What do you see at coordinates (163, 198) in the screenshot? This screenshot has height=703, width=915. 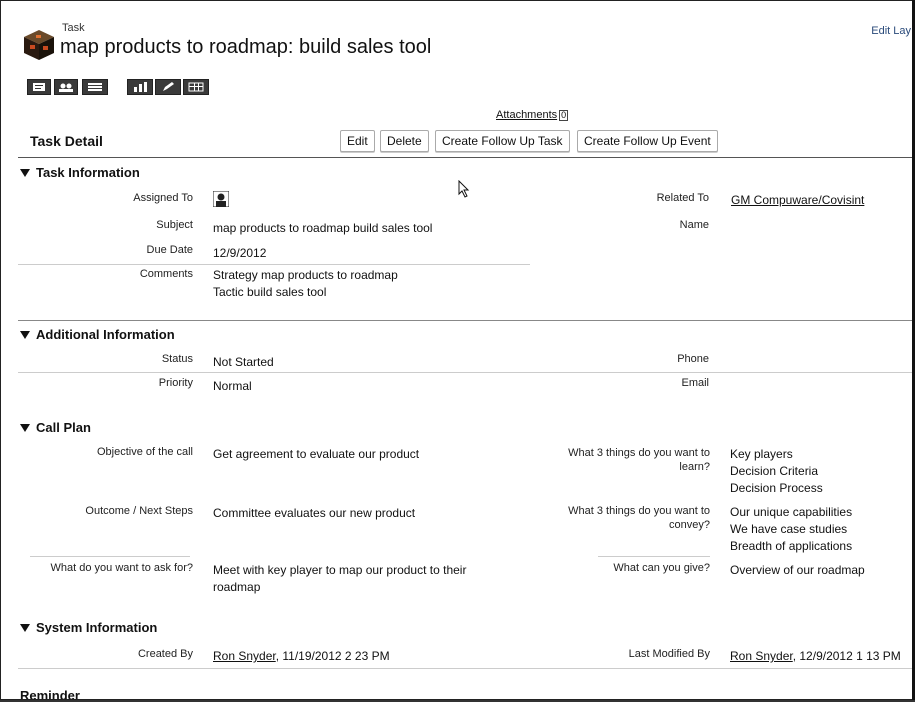 I see `assigned-to-label: Assigned To` at bounding box center [163, 198].